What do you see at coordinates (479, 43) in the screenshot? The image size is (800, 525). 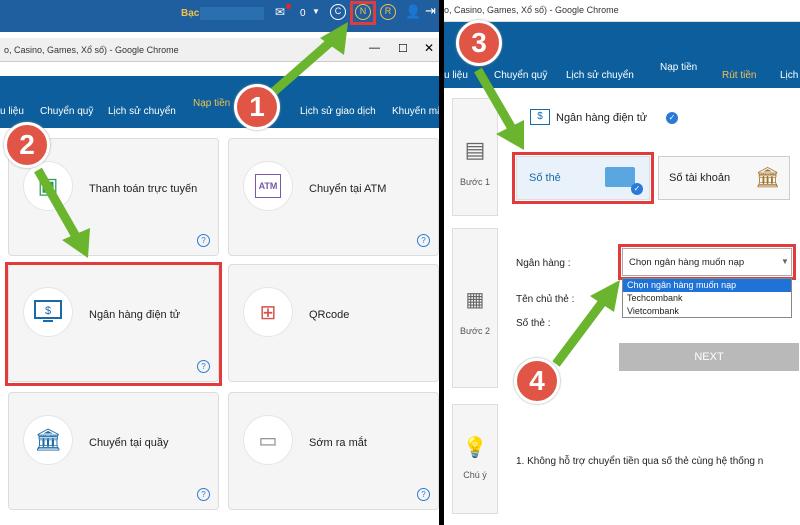 I see `step-marker-3: 3` at bounding box center [479, 43].